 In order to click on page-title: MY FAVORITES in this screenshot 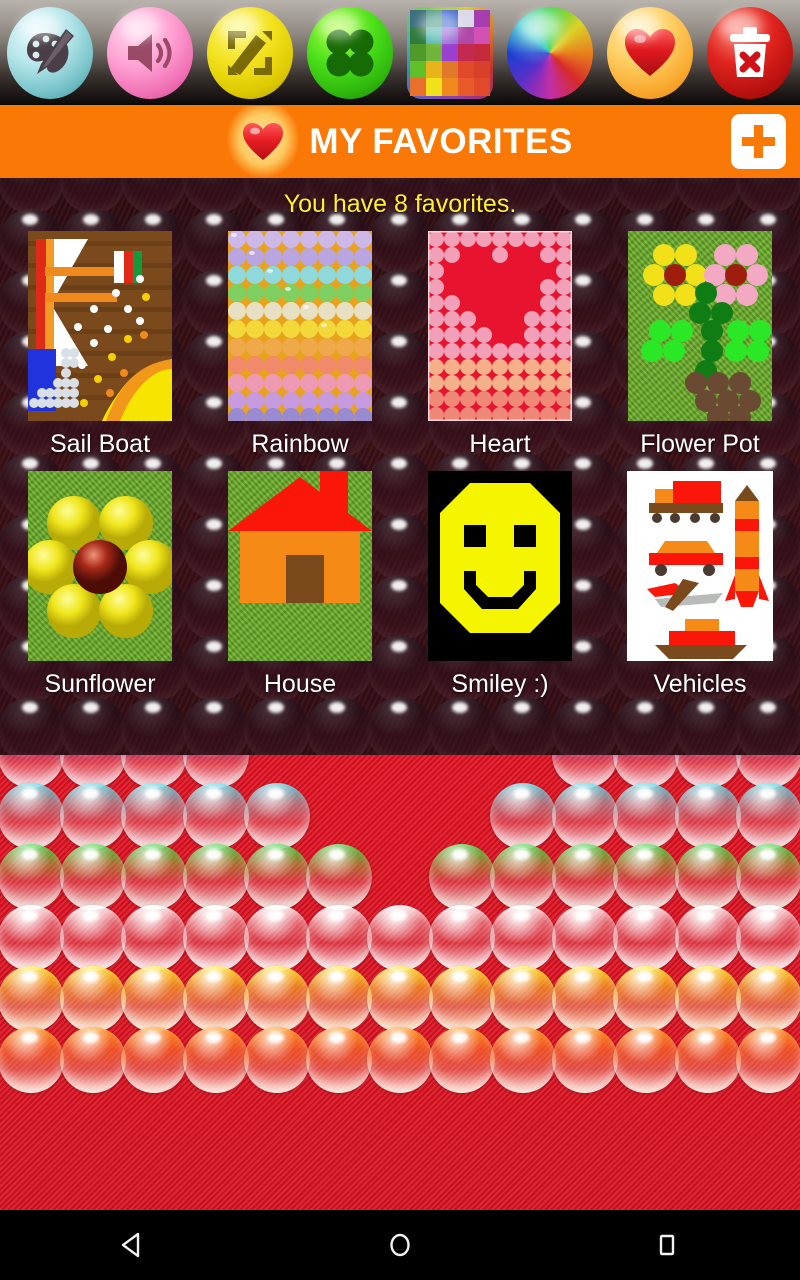, I will do `click(441, 141)`.